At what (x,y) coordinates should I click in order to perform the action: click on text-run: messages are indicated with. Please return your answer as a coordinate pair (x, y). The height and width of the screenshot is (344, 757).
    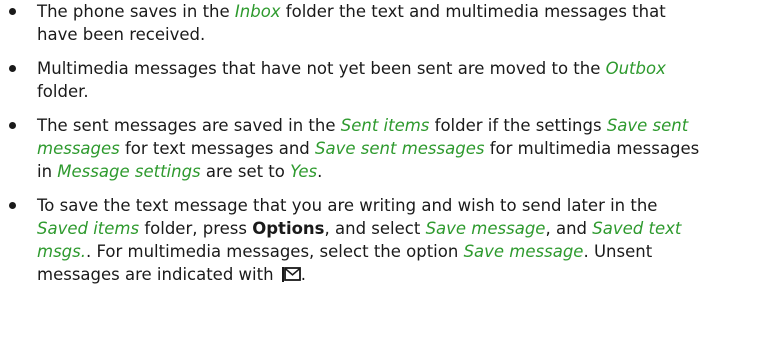
    Looking at the image, I should click on (158, 274).